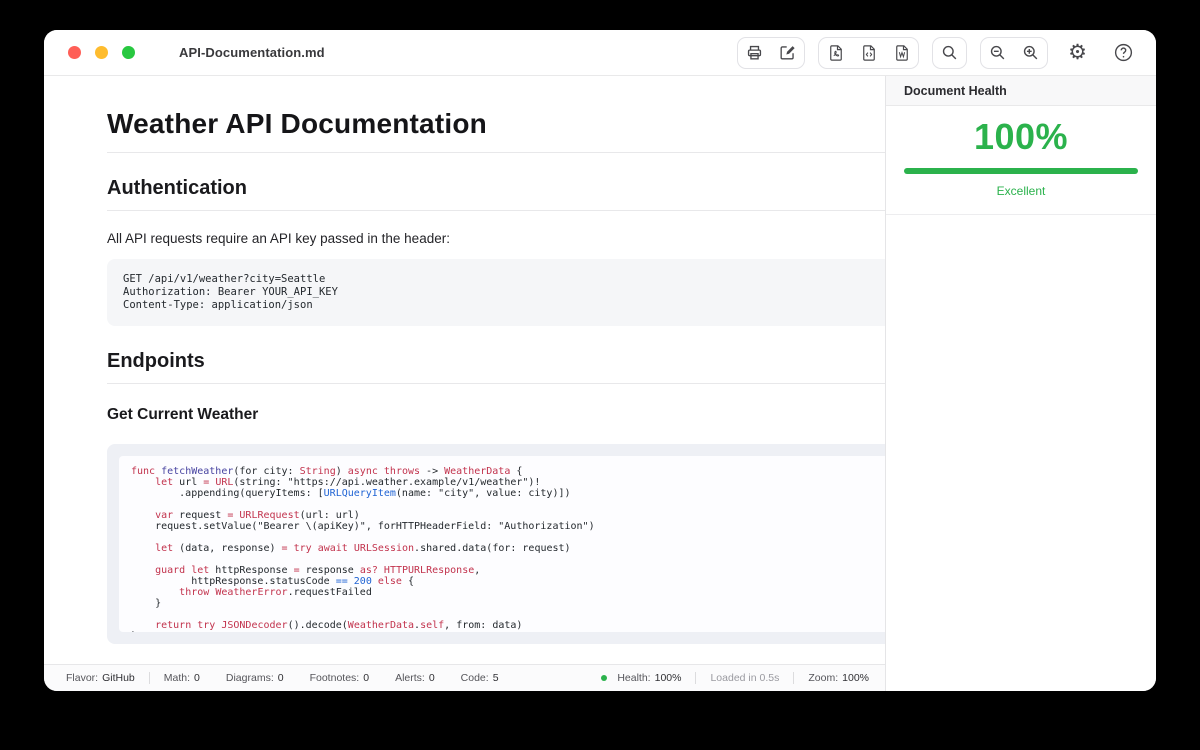 Image resolution: width=1200 pixels, height=750 pixels. What do you see at coordinates (1123, 53) in the screenshot?
I see `help-icon` at bounding box center [1123, 53].